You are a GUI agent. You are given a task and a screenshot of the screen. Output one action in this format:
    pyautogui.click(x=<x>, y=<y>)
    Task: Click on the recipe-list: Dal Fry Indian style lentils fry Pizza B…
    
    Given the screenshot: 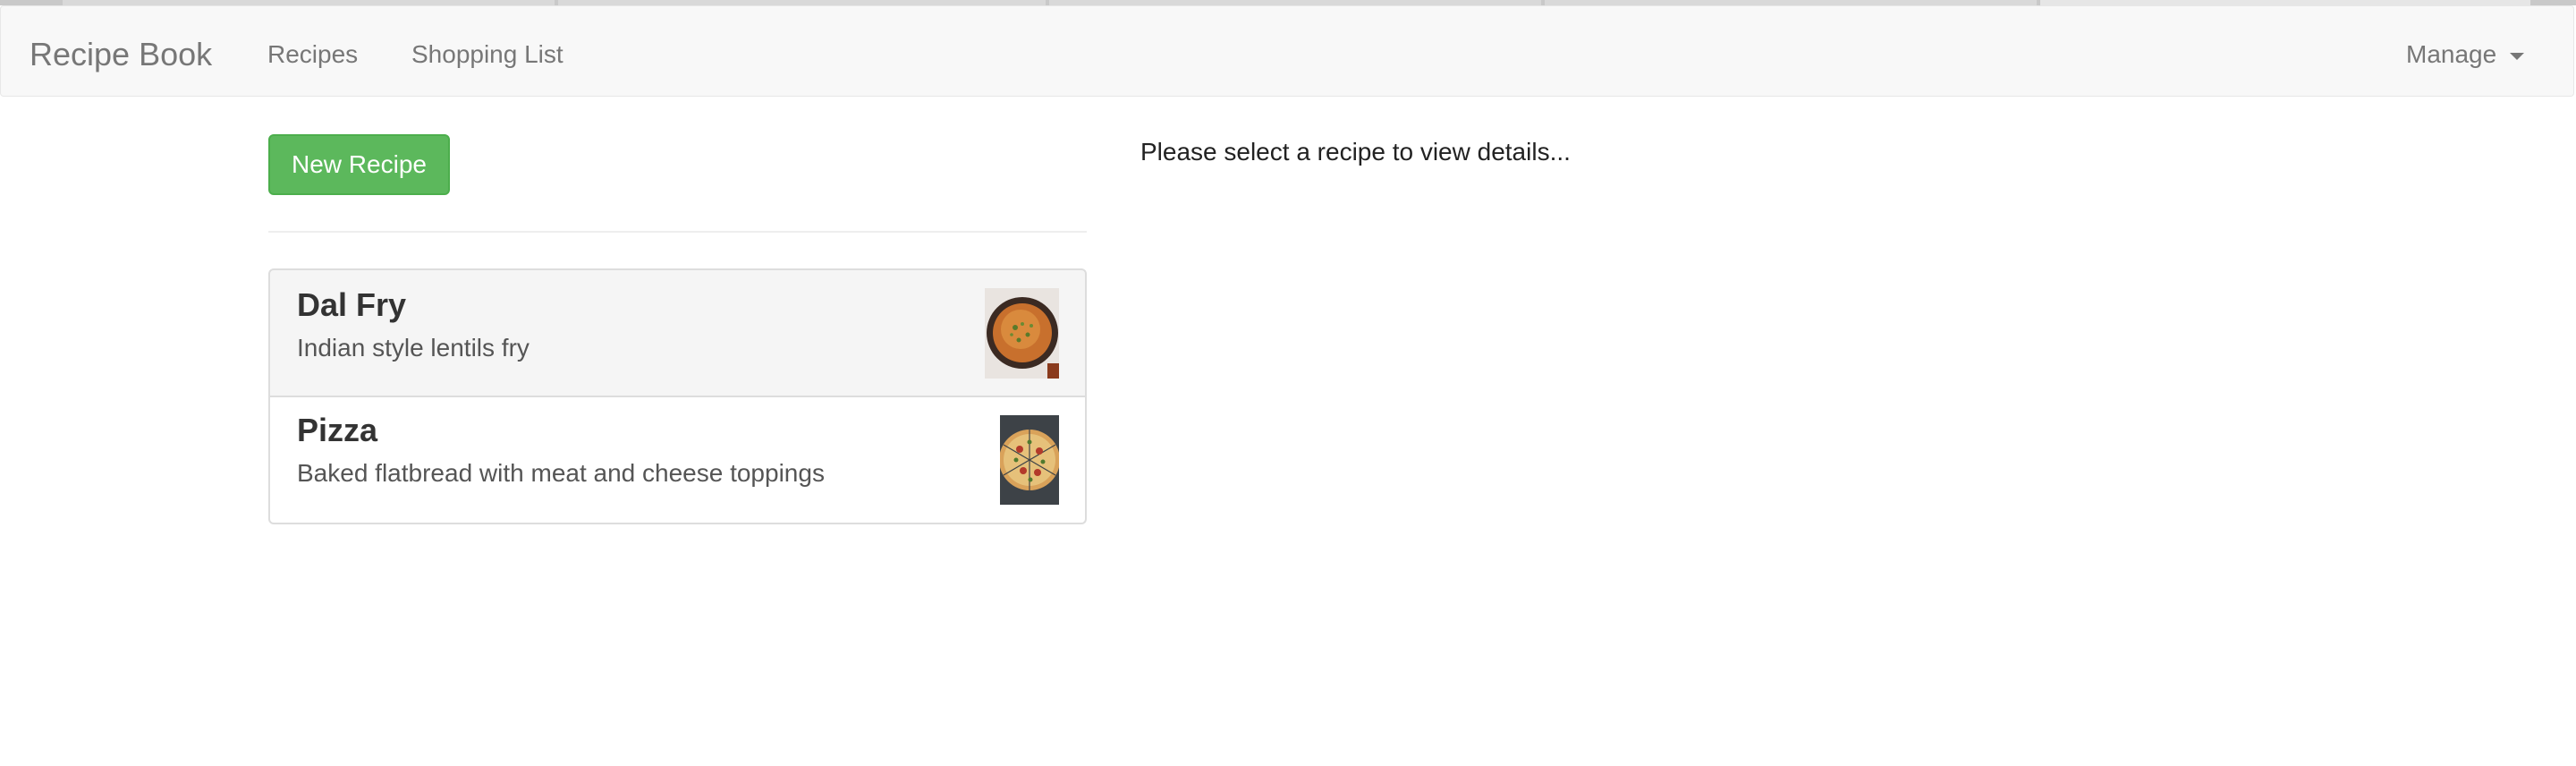 What is the action you would take?
    pyautogui.click(x=677, y=396)
    